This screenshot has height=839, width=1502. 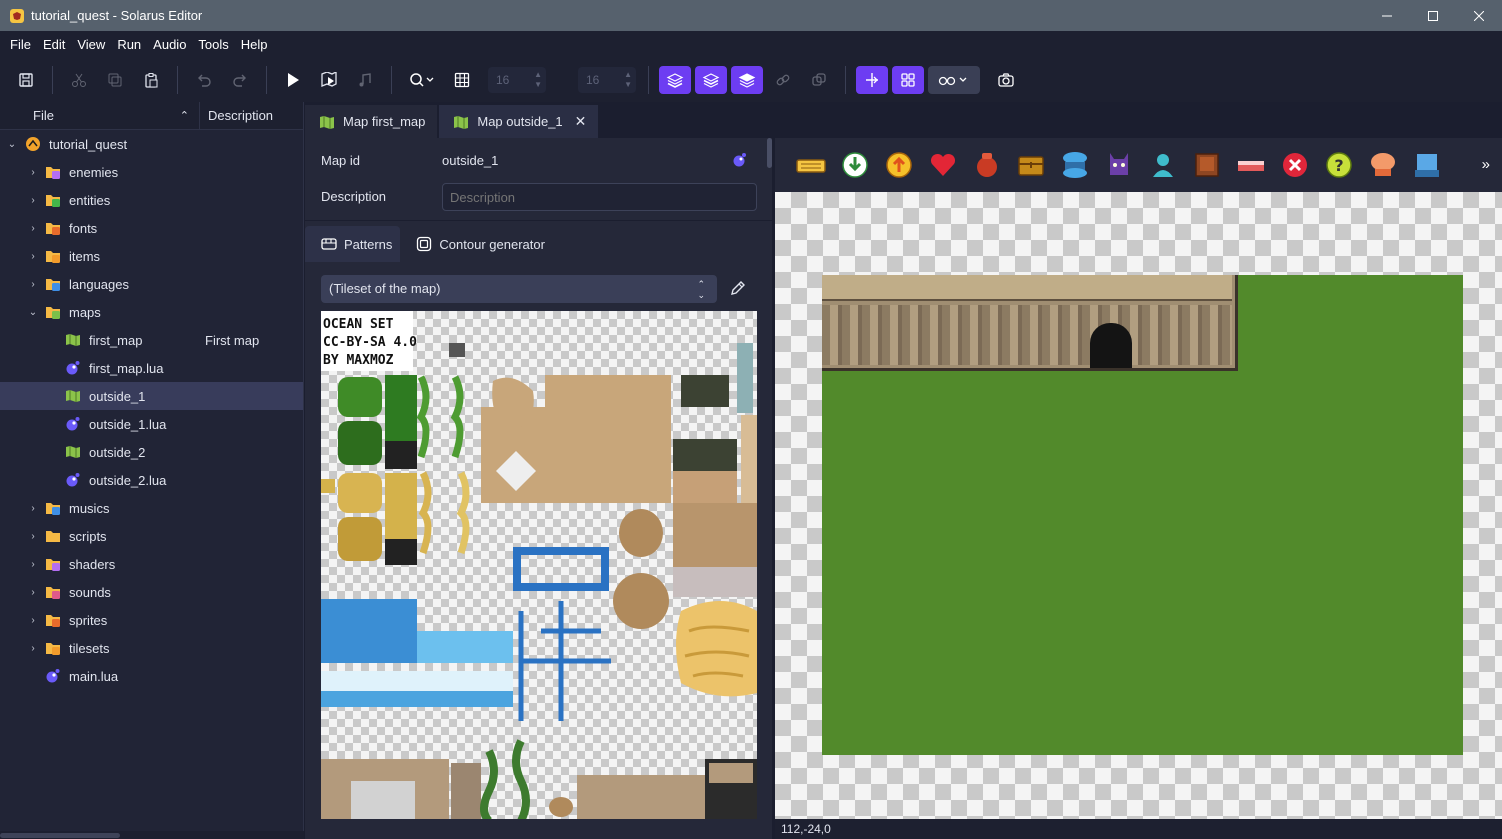 I want to click on play-music-button, so click(x=365, y=80).